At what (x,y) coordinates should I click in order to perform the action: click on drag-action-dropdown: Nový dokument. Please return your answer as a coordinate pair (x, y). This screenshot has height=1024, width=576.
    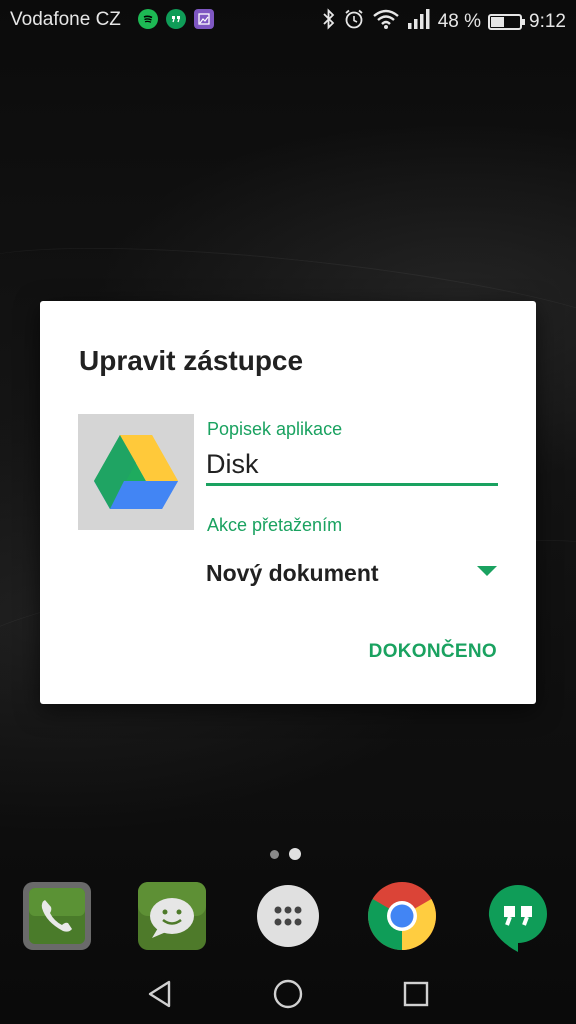
    Looking at the image, I should click on (352, 573).